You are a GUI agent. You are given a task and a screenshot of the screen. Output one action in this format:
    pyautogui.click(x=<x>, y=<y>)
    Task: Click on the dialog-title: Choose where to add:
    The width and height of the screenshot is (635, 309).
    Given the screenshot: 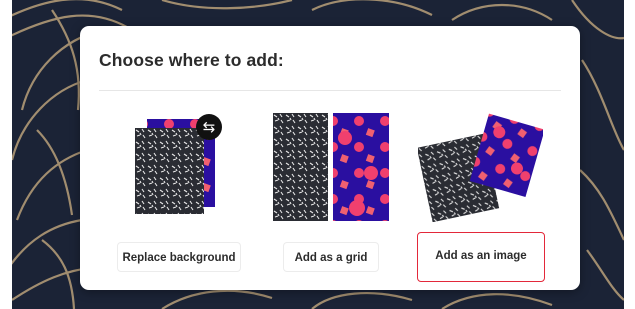 What is the action you would take?
    pyautogui.click(x=191, y=60)
    